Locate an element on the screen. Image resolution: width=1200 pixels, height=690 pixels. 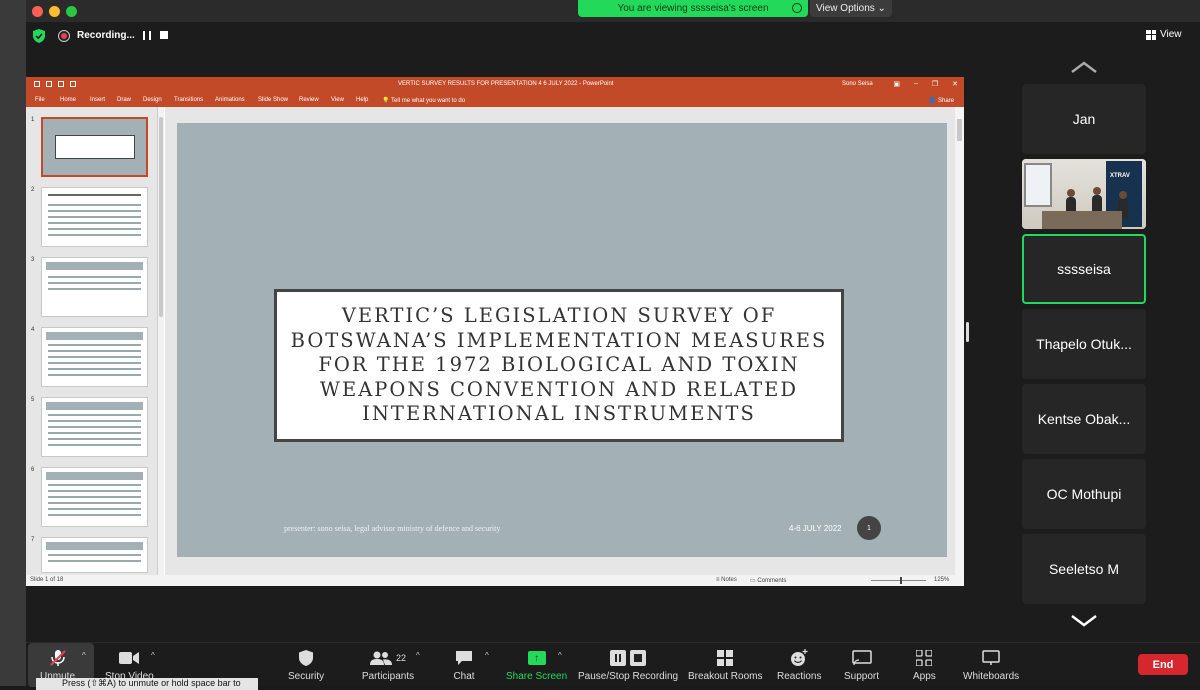
video-options-caret: ^ is located at coordinates (153, 655).